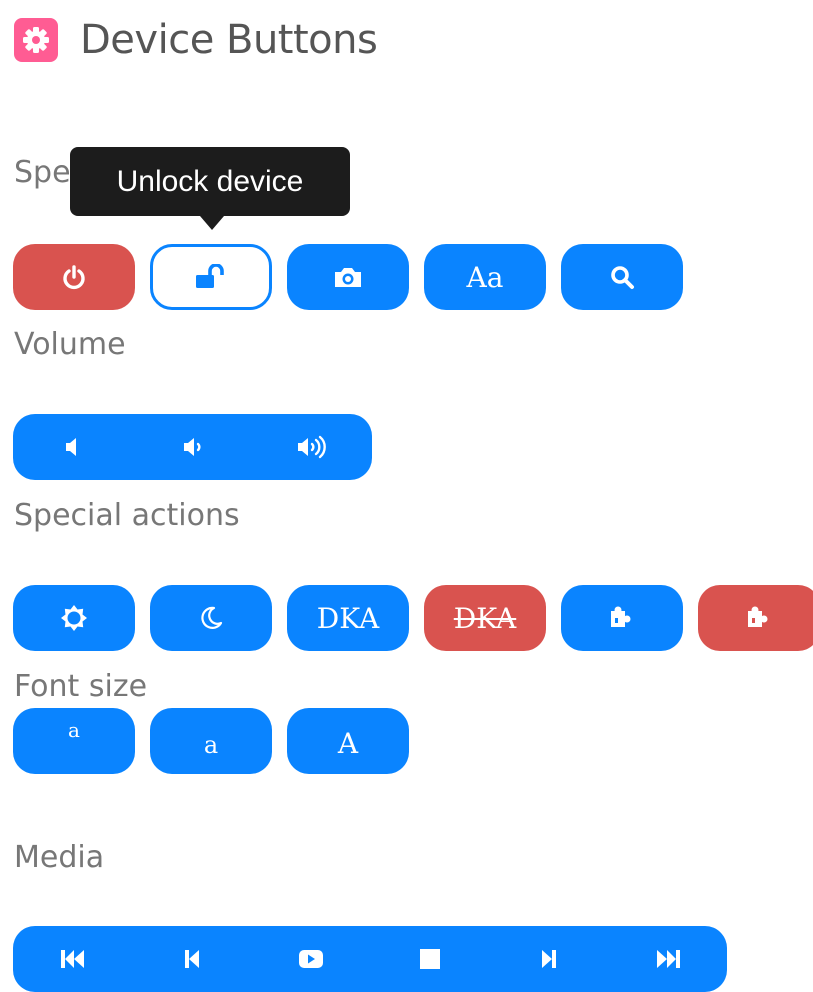  I want to click on media-button-group, so click(370, 959).